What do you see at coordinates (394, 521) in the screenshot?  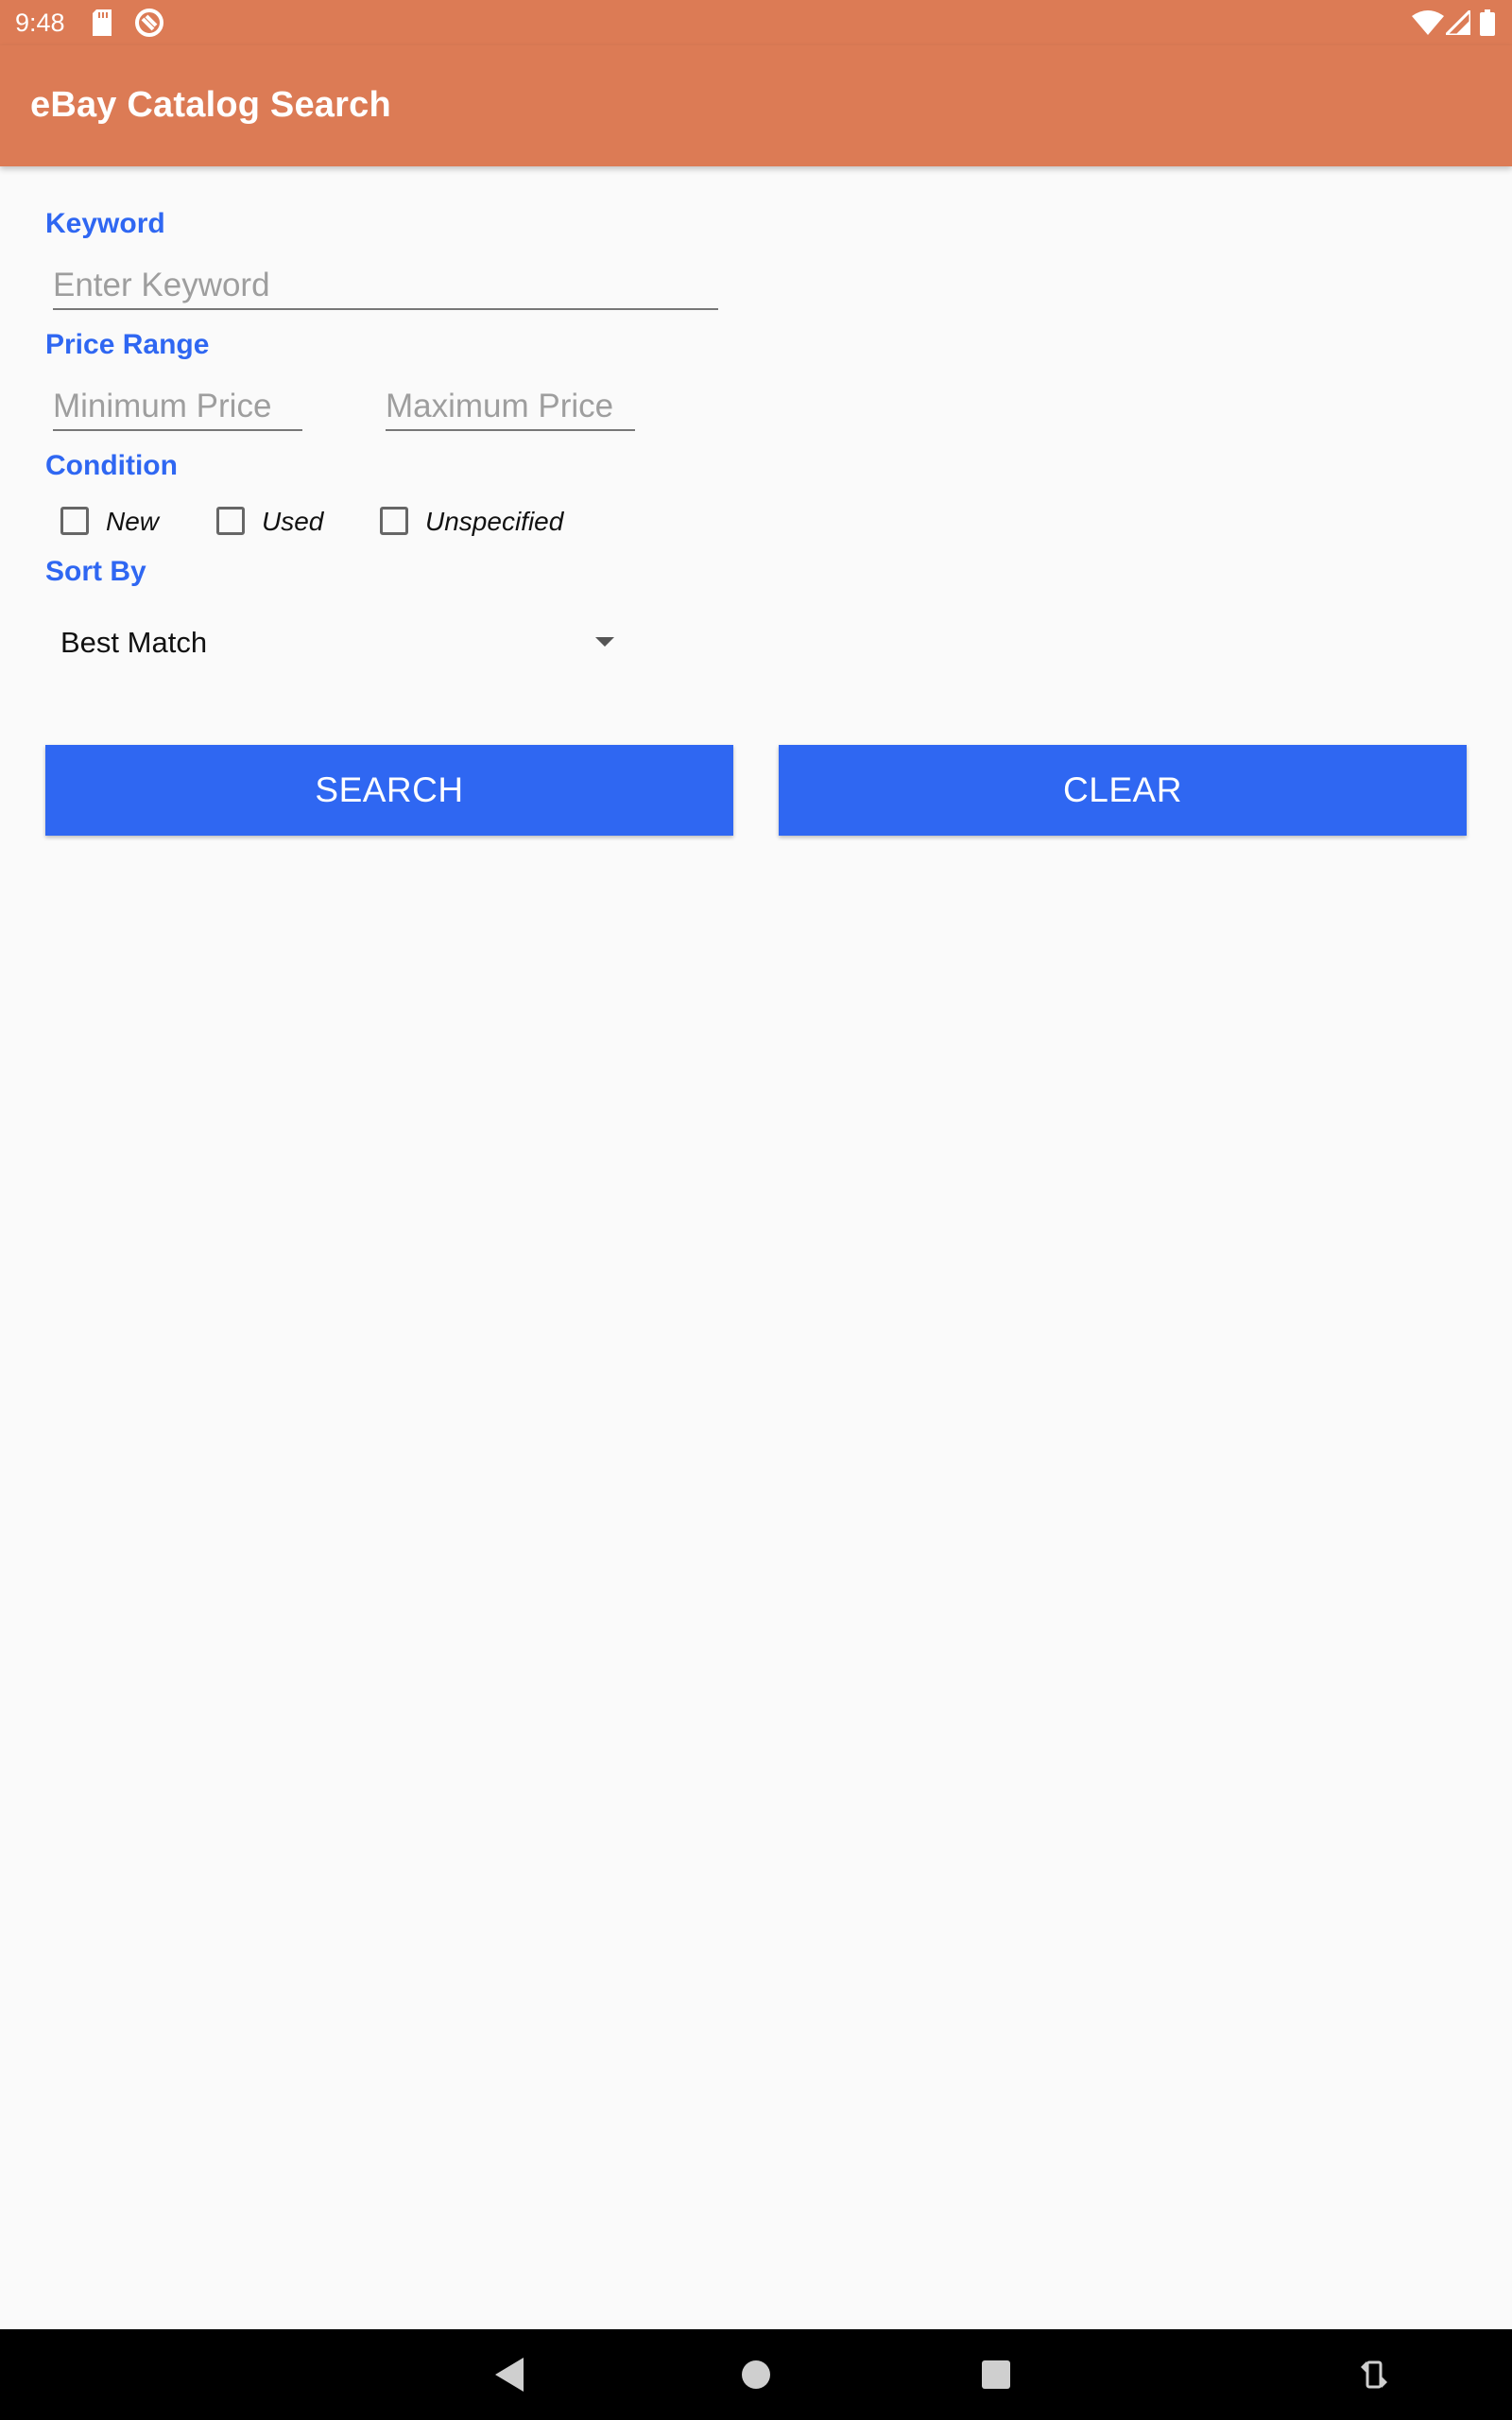 I see `checkbox-unspecified` at bounding box center [394, 521].